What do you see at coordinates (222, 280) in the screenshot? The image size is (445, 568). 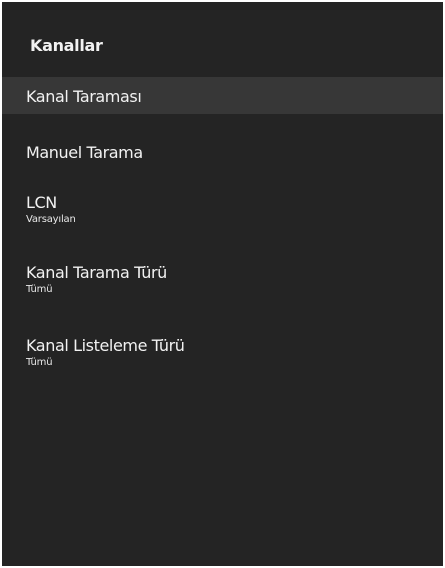 I see `menu-item-kanal-tarama-turu: Kanal Tarama Türü Tümü` at bounding box center [222, 280].